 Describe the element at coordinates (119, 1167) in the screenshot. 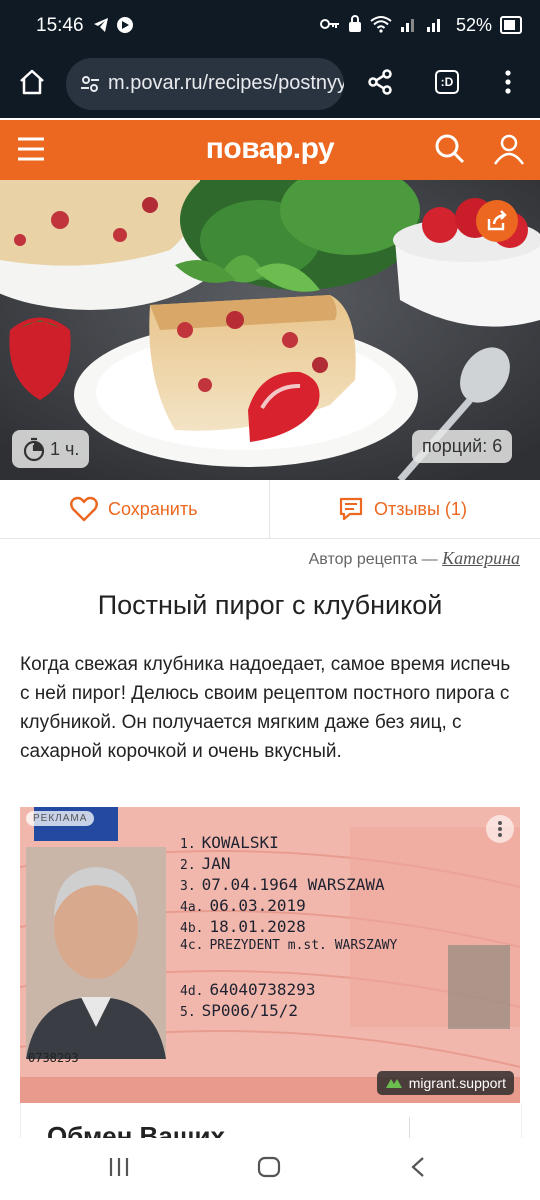

I see `recent-apps-icon` at that location.